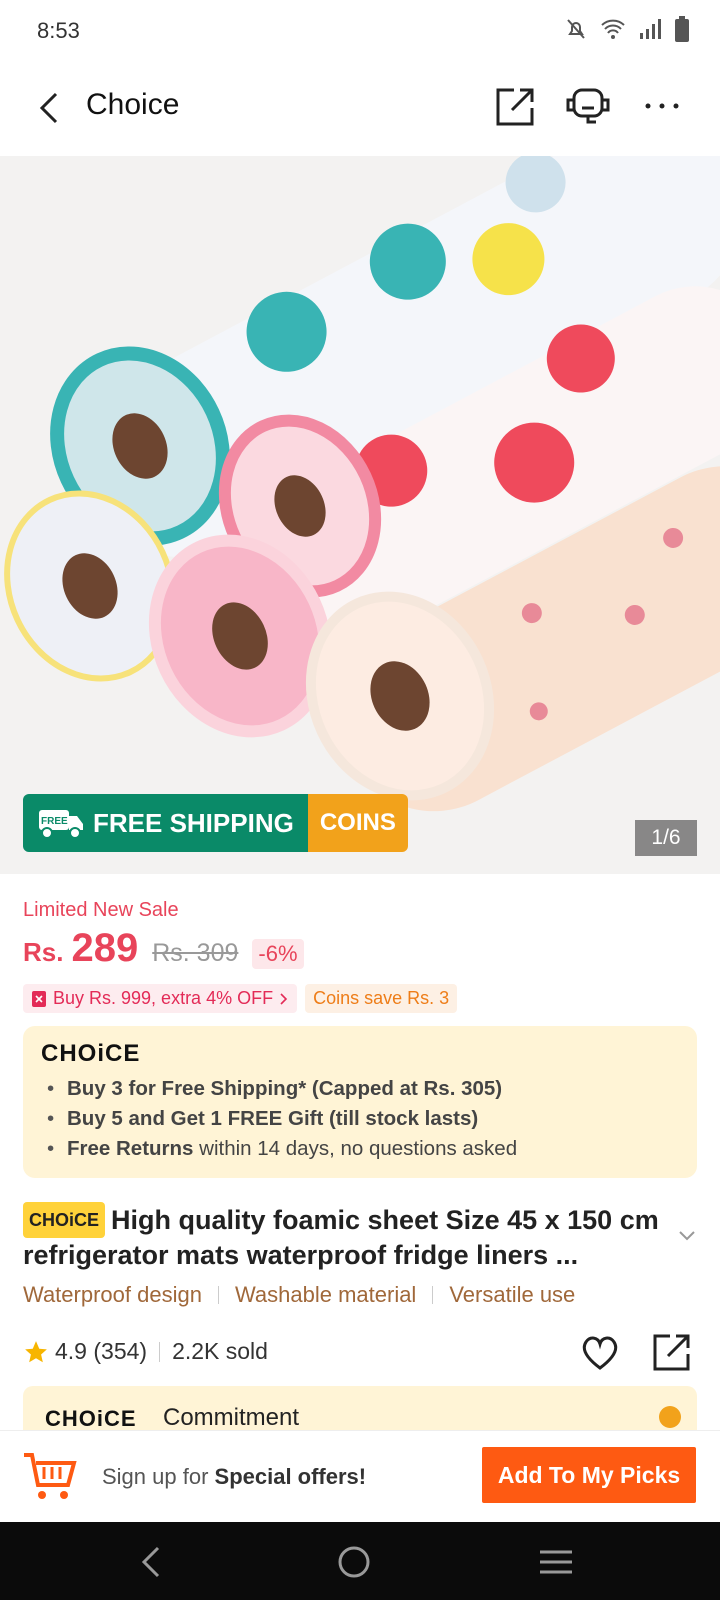 The width and height of the screenshot is (720, 1600). Describe the element at coordinates (360, 108) in the screenshot. I see `top-nav: Choice` at that location.